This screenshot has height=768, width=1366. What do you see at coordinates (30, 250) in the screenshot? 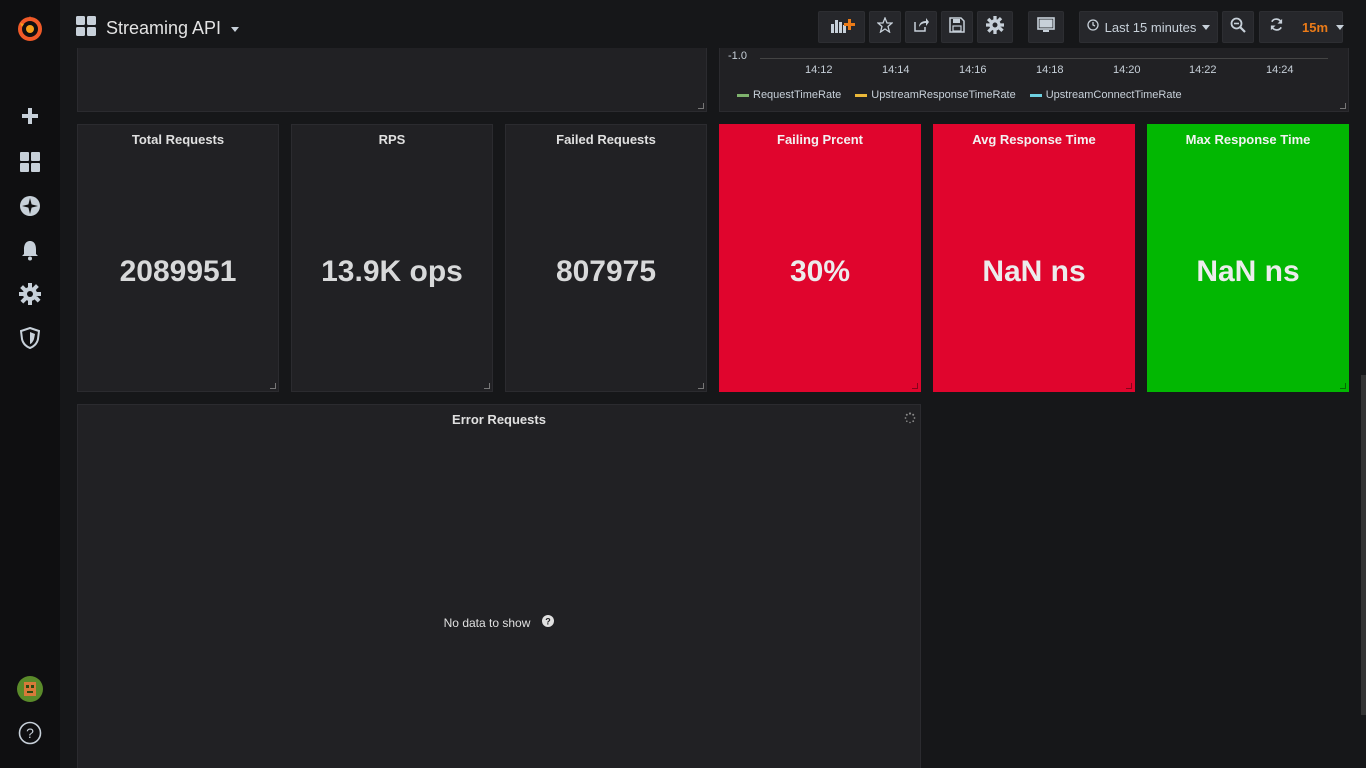
I see `bell-icon` at bounding box center [30, 250].